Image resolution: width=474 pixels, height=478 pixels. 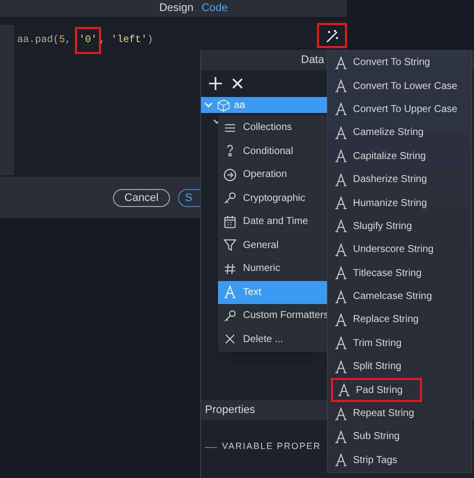 What do you see at coordinates (399, 437) in the screenshot?
I see `menu-item: Sub String` at bounding box center [399, 437].